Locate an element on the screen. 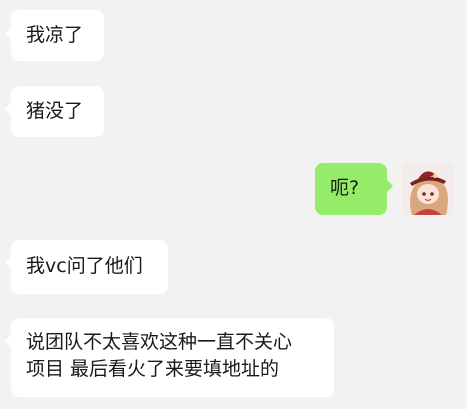 This screenshot has width=467, height=409. message-text: 猪没了 is located at coordinates (55, 111).